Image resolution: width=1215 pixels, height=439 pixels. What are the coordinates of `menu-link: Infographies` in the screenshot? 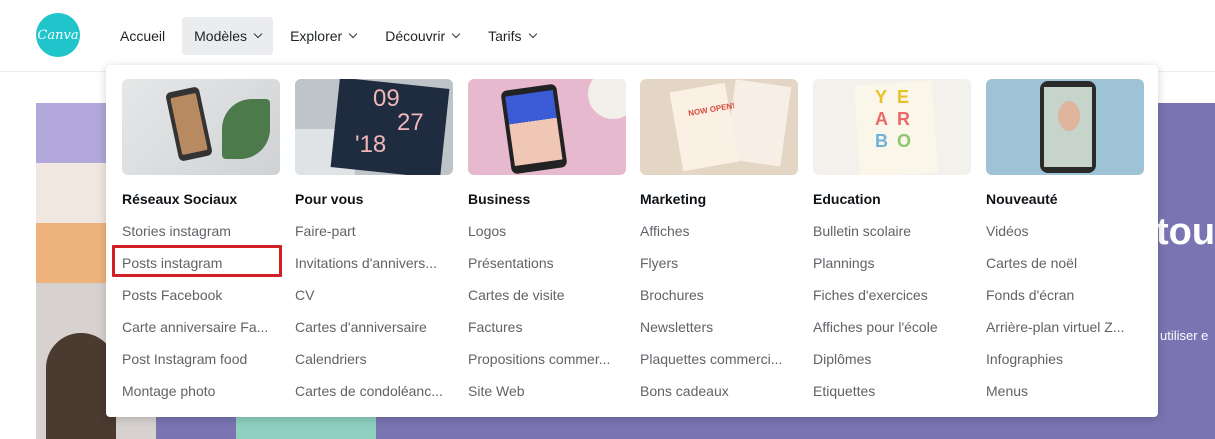 It's located at (1065, 360).